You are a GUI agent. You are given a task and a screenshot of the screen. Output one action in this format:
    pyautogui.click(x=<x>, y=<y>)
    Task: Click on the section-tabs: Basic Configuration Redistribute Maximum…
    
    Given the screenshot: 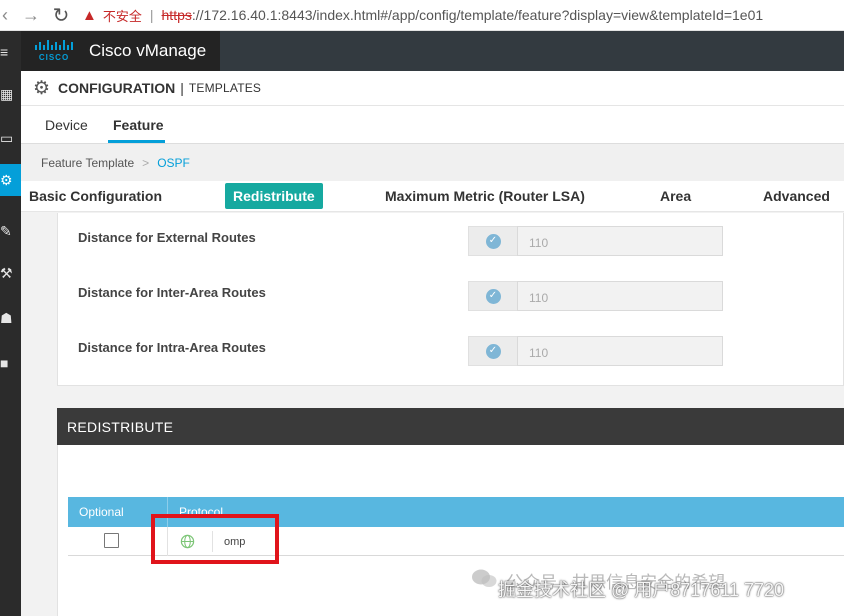 What is the action you would take?
    pyautogui.click(x=432, y=196)
    